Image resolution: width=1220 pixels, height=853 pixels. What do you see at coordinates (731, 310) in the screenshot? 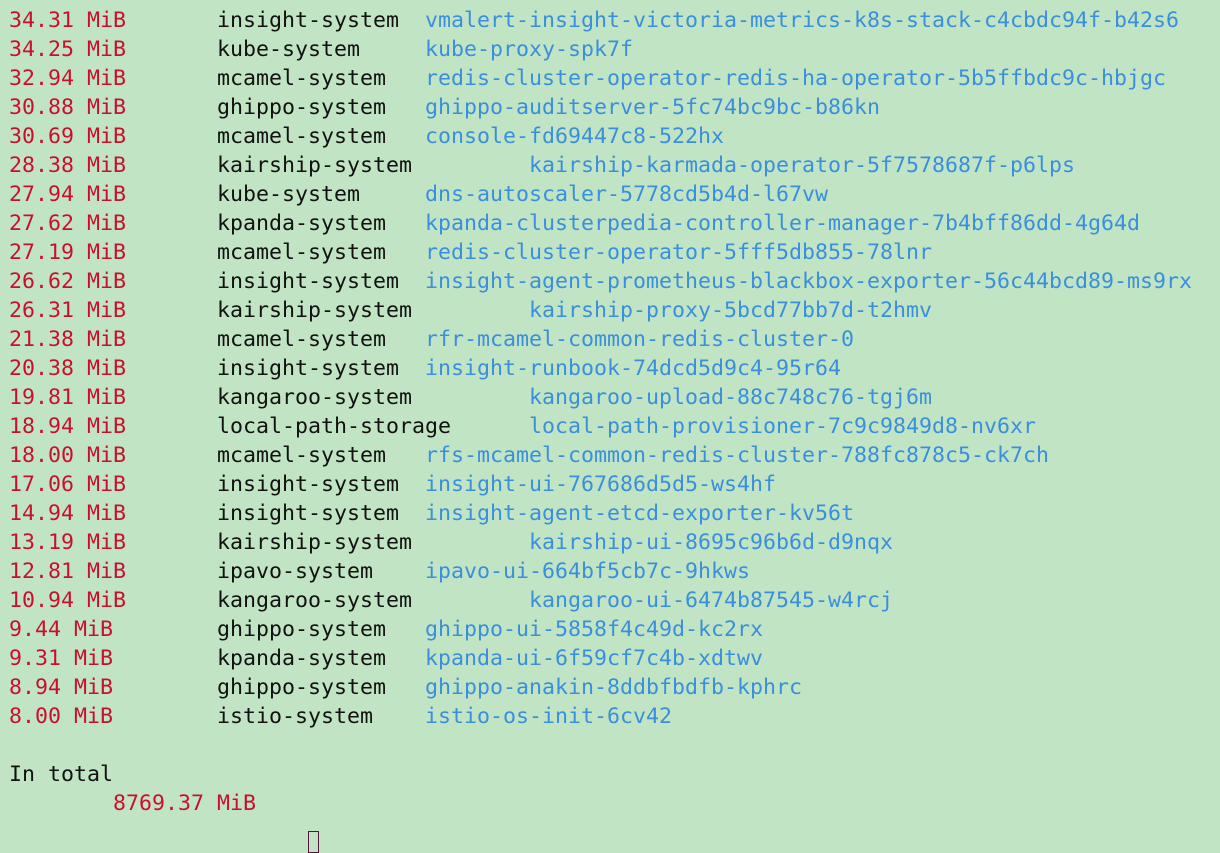
I see `pod-name: kairship-proxy-5bcd77bb7d-t2hmv` at bounding box center [731, 310].